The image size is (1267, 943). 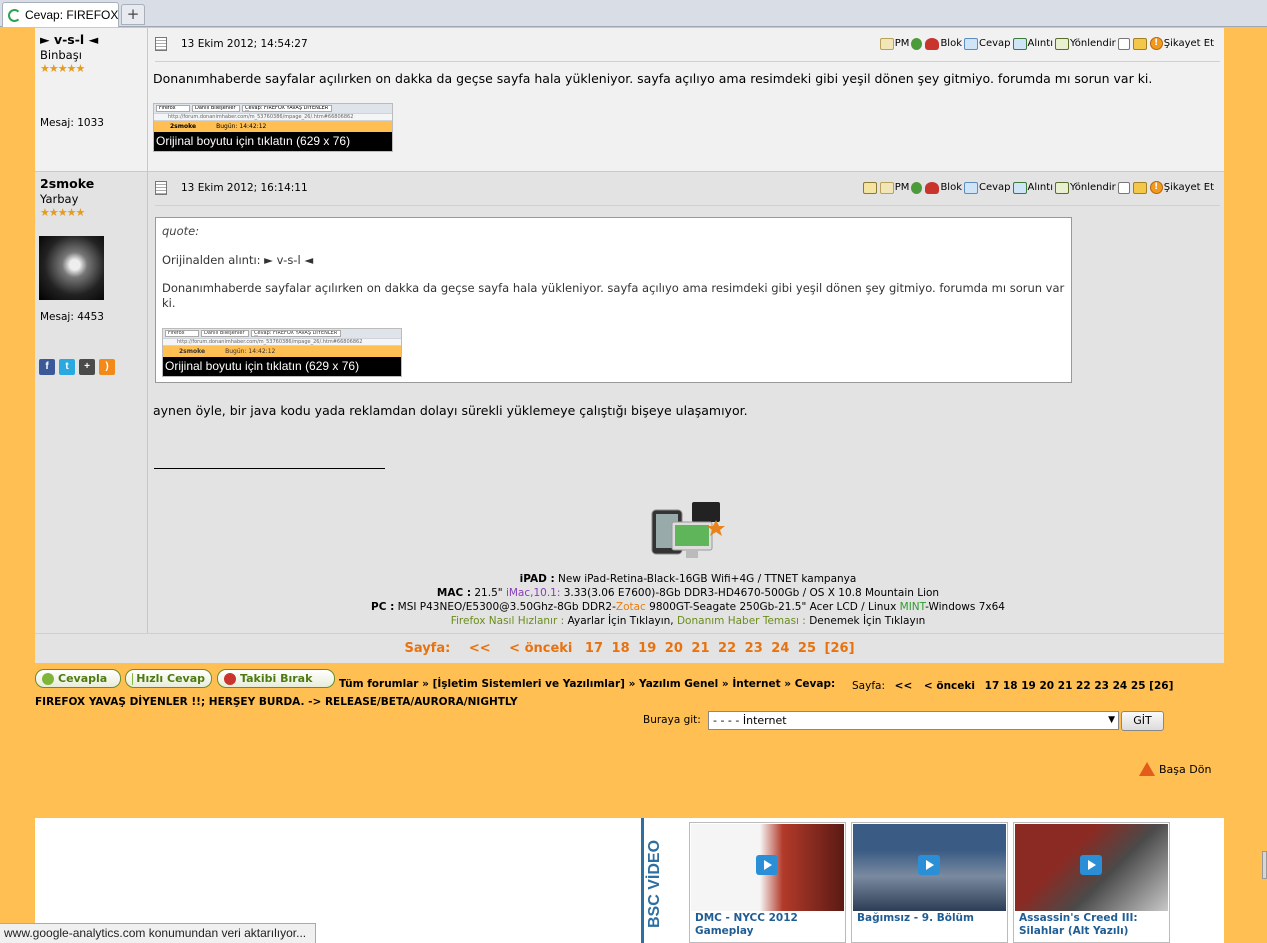 I want to click on goto-label: Buraya git:, so click(x=672, y=720).